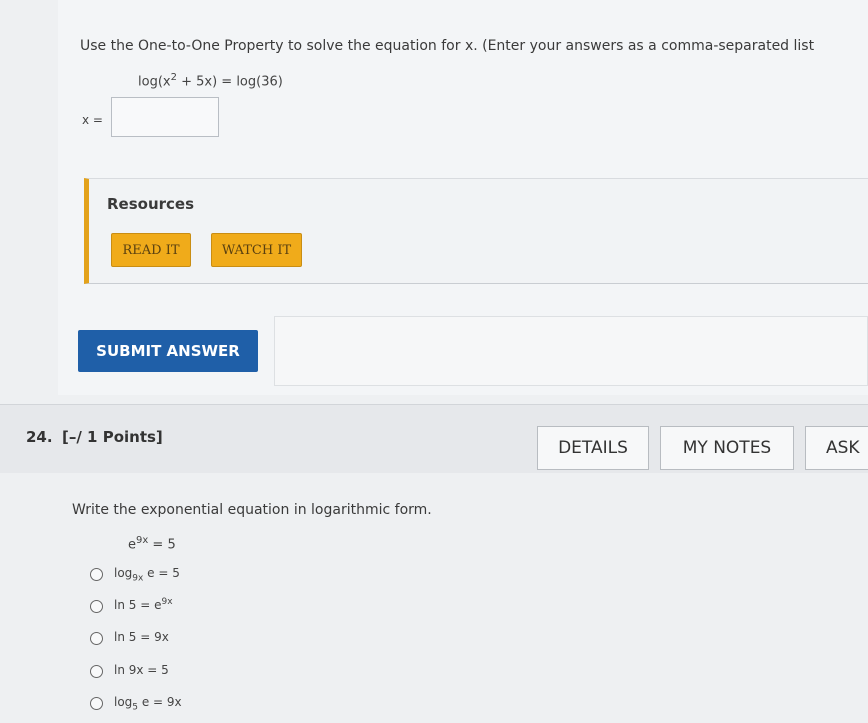 The width and height of the screenshot is (868, 723). Describe the element at coordinates (138, 604) in the screenshot. I see `option-part: ln 5 = e` at that location.